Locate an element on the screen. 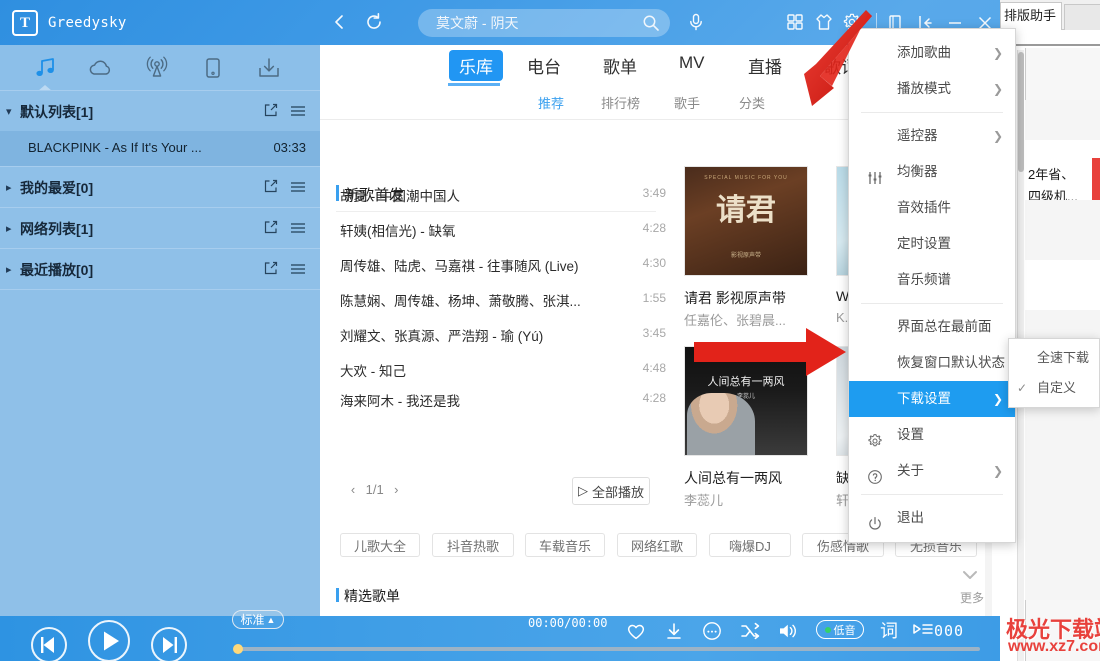 This screenshot has width=1100, height=661. menu-separator is located at coordinates (932, 112).